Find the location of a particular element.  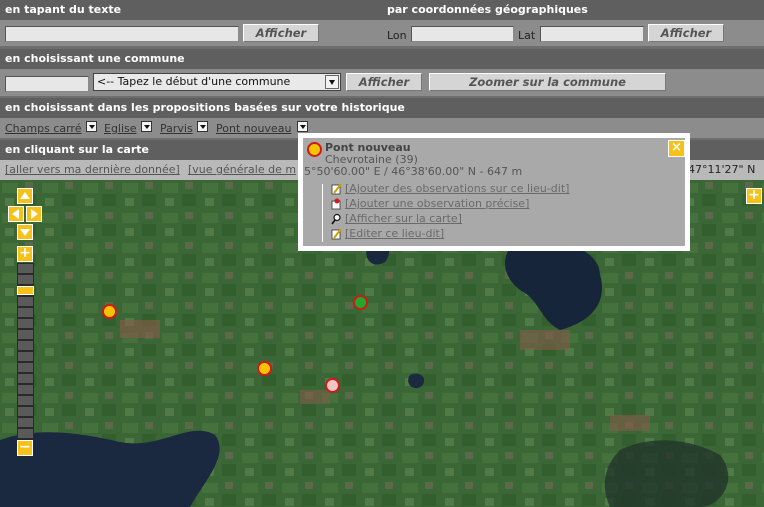

pencil-icon is located at coordinates (336, 234).